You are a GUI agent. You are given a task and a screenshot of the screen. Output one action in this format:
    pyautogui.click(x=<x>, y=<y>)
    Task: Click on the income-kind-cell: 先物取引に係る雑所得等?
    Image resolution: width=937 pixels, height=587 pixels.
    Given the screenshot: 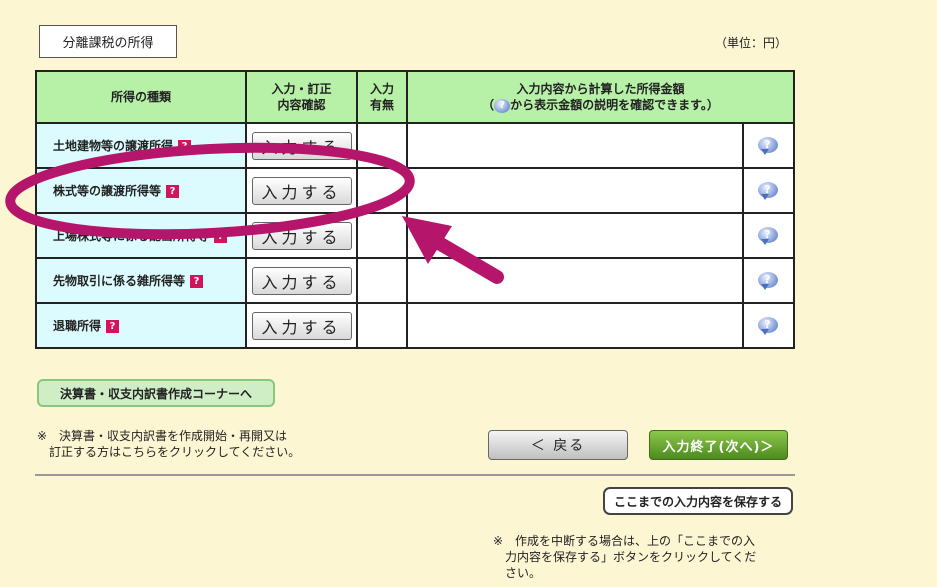 What is the action you would take?
    pyautogui.click(x=141, y=280)
    